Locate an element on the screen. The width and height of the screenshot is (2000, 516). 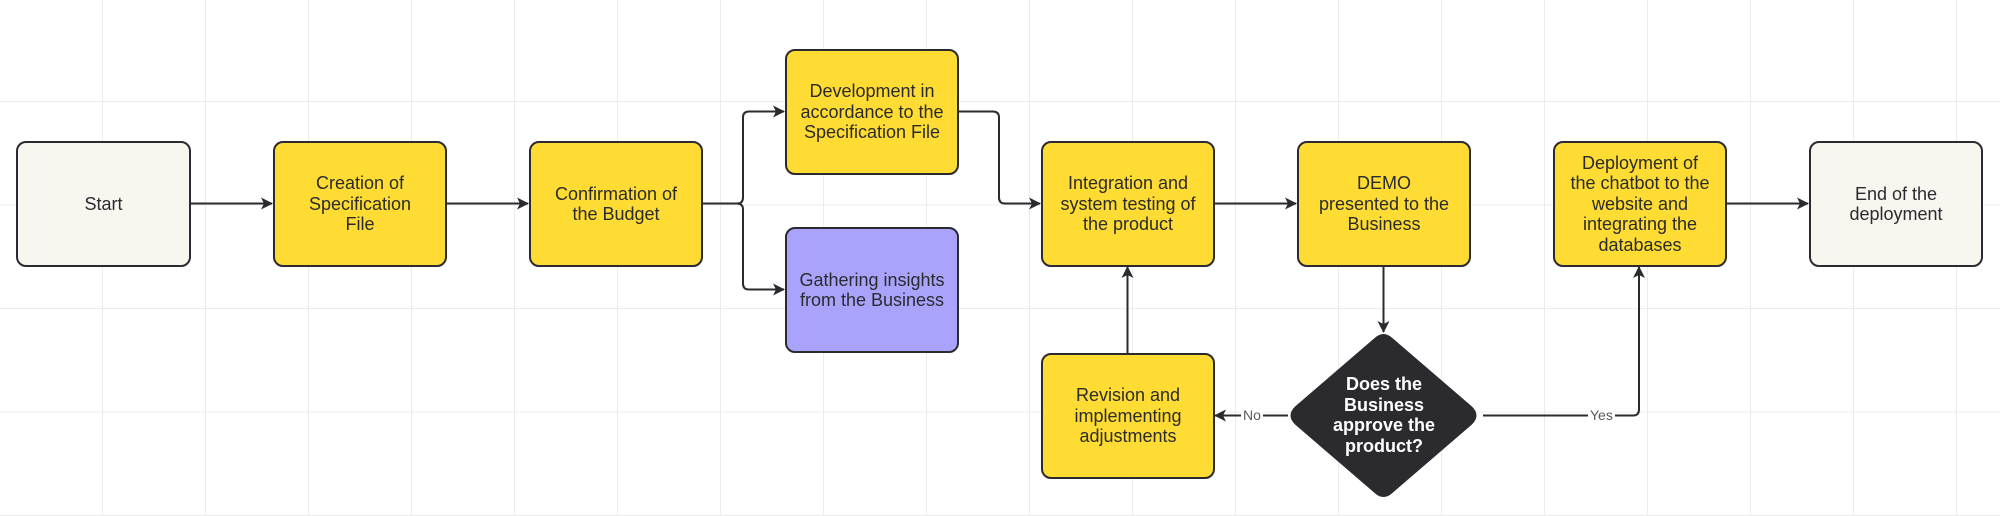
node-start: Start is located at coordinates (103, 204).